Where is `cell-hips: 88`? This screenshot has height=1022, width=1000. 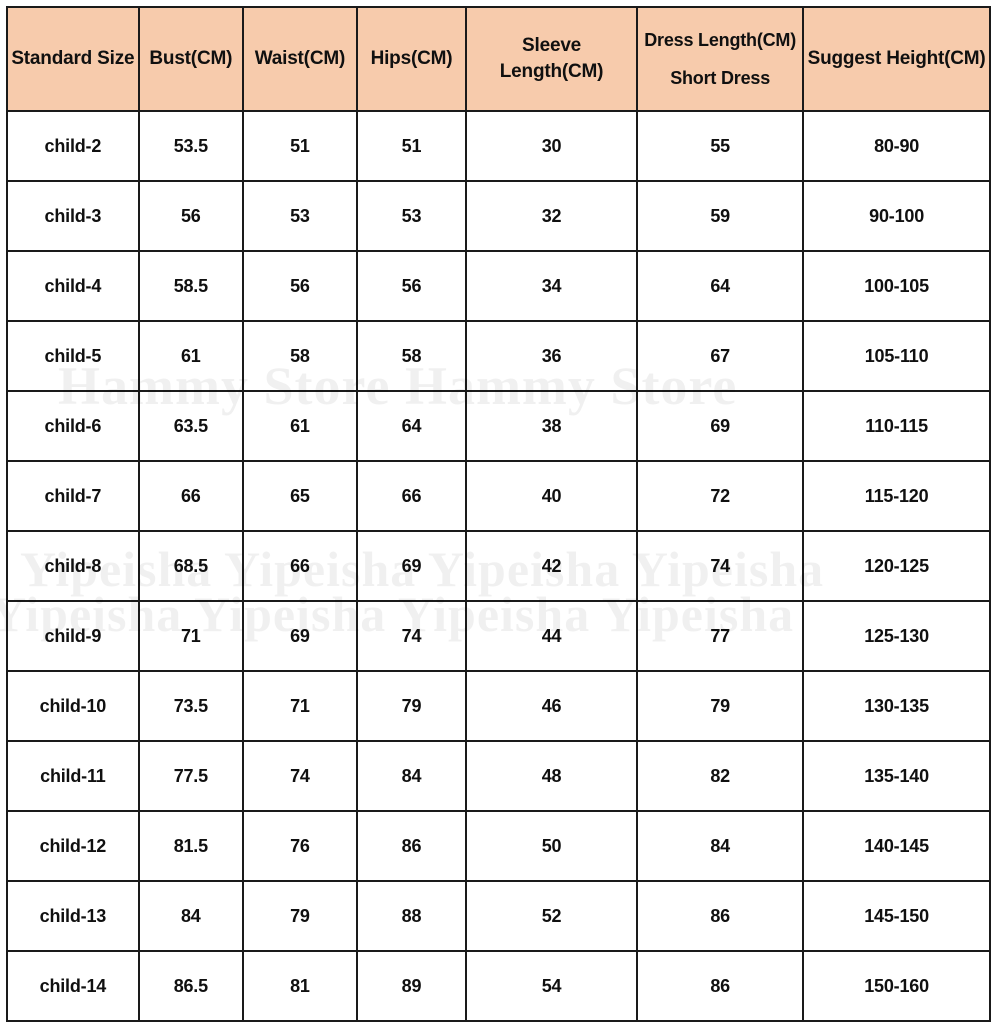
cell-hips: 88 is located at coordinates (411, 916).